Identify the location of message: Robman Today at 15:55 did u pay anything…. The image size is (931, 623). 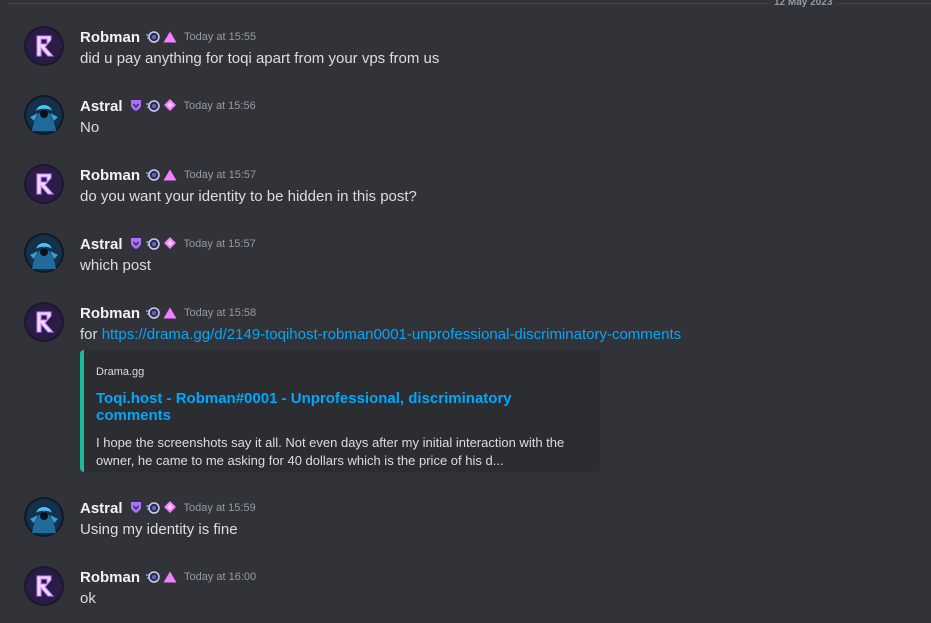
(465, 48).